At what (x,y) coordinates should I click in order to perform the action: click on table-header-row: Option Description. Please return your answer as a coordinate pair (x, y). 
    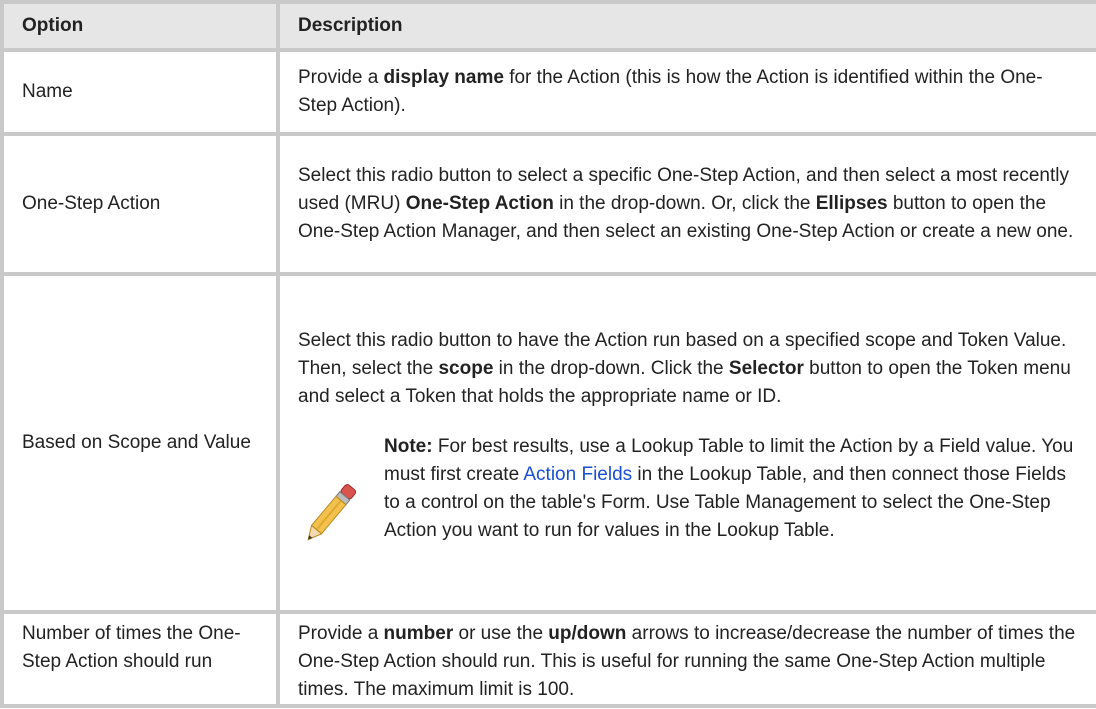
    Looking at the image, I should click on (548, 26).